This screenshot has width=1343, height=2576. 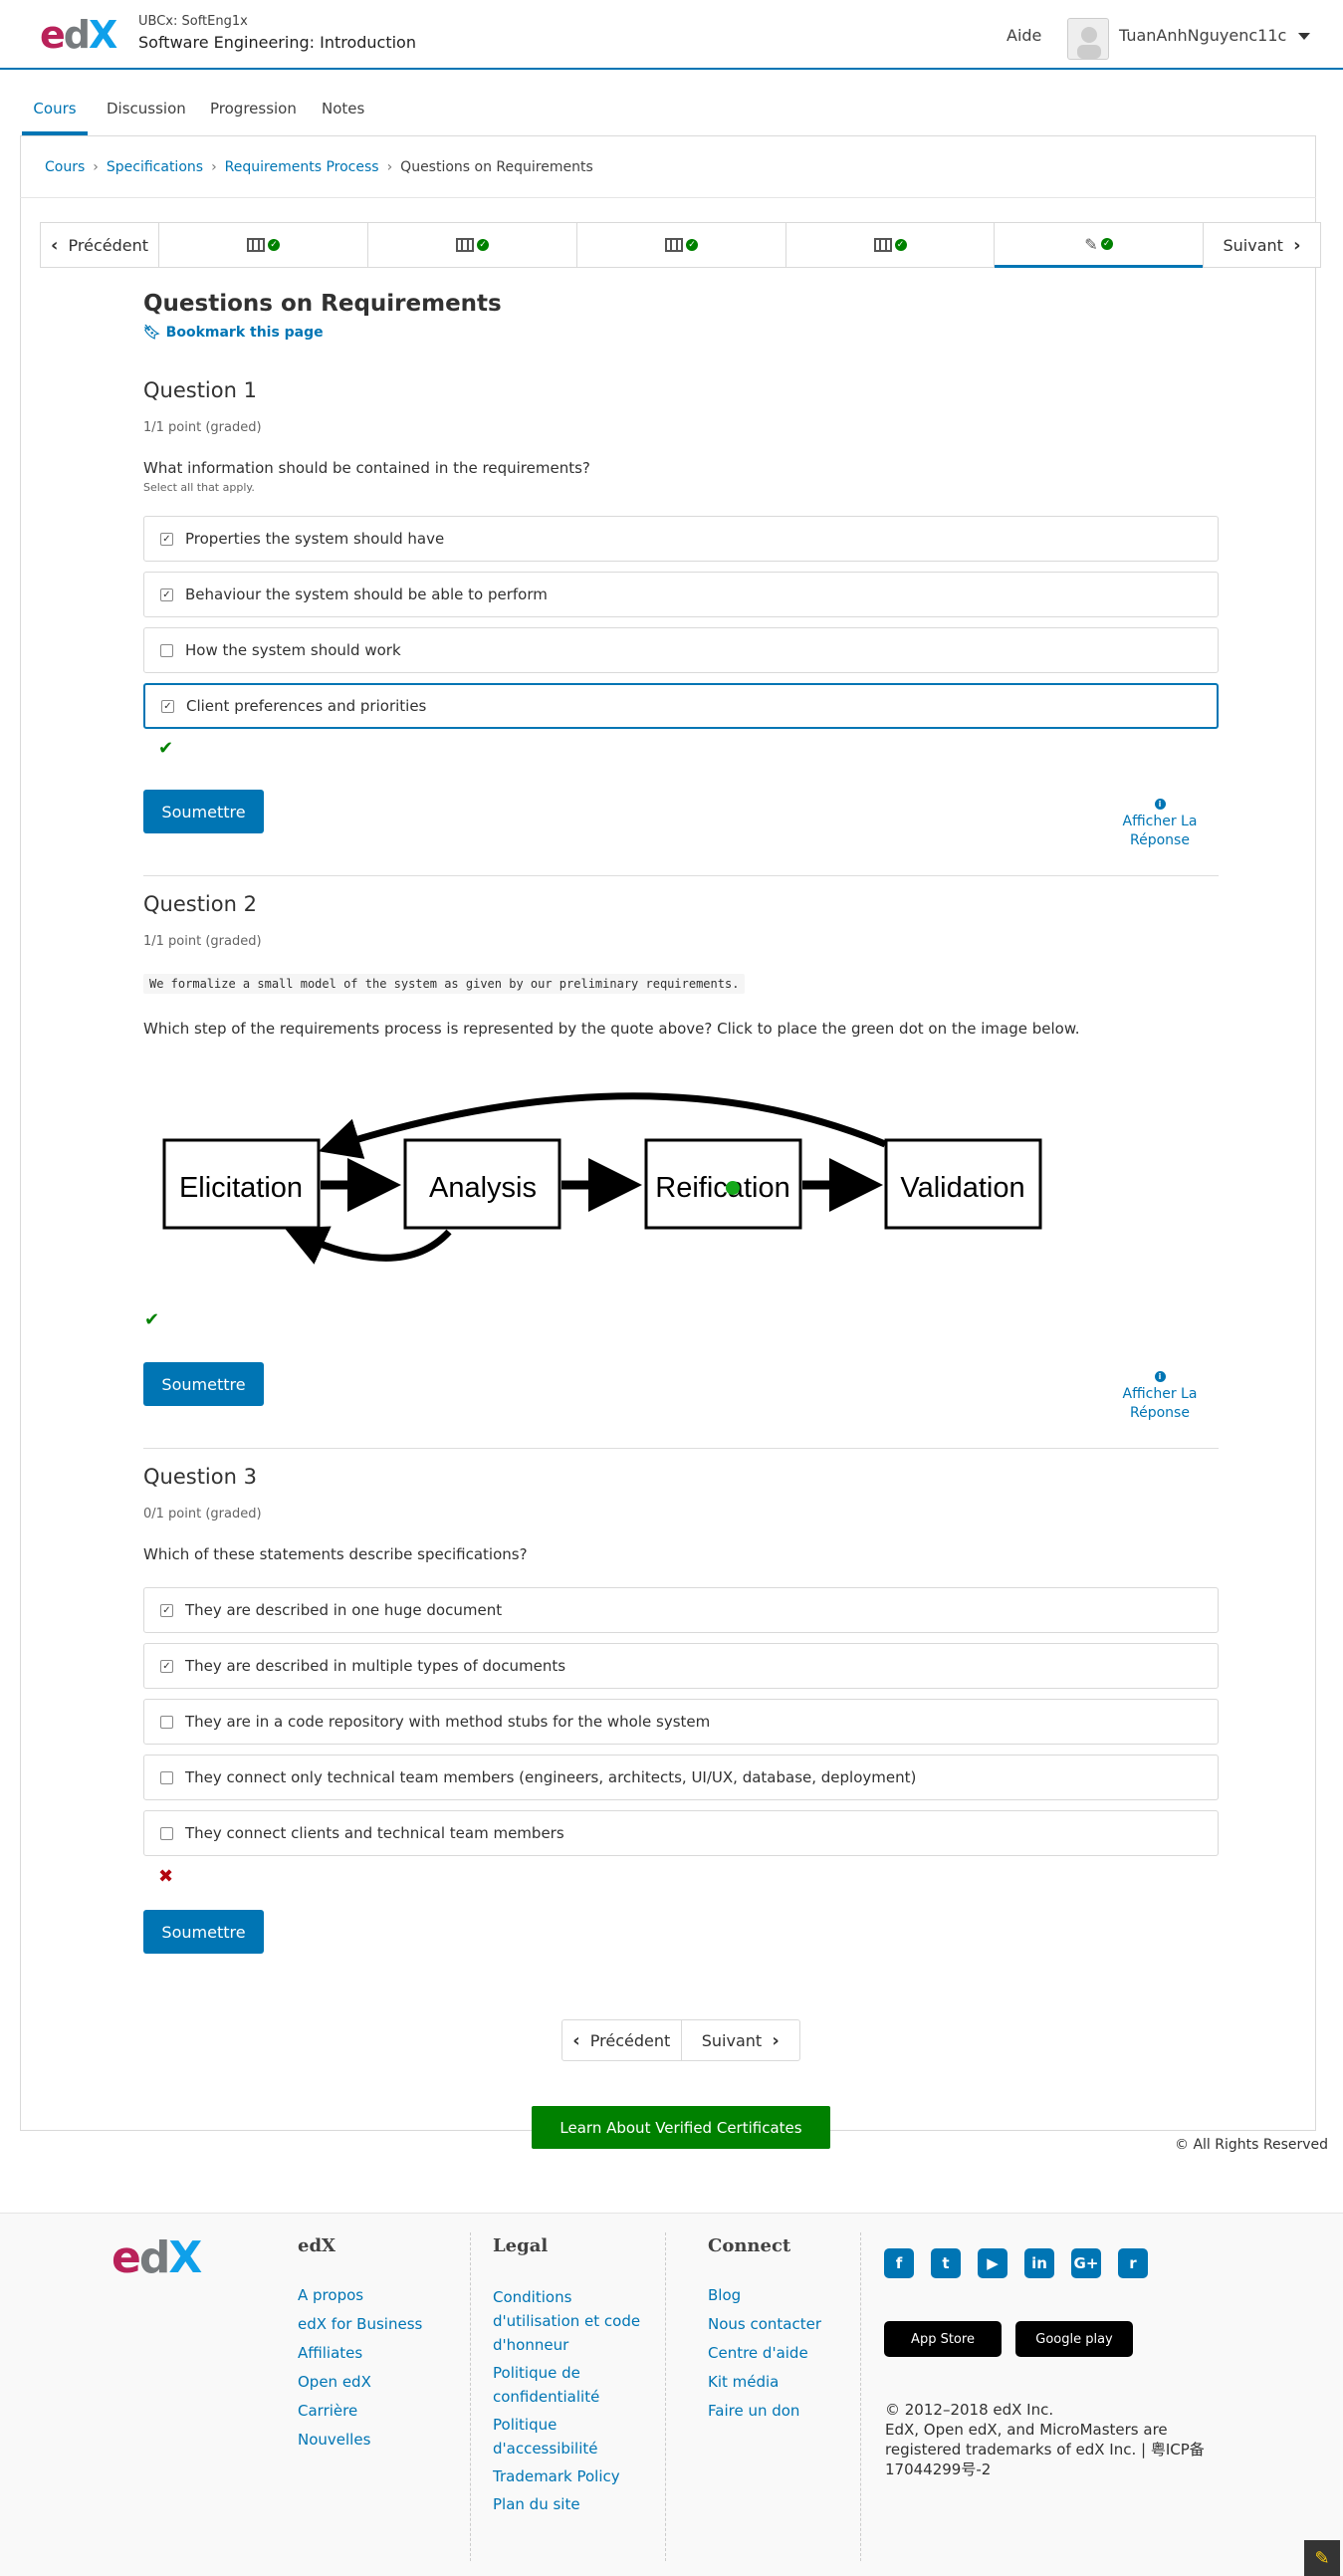 I want to click on tab-discussion: Discussion, so click(x=146, y=113).